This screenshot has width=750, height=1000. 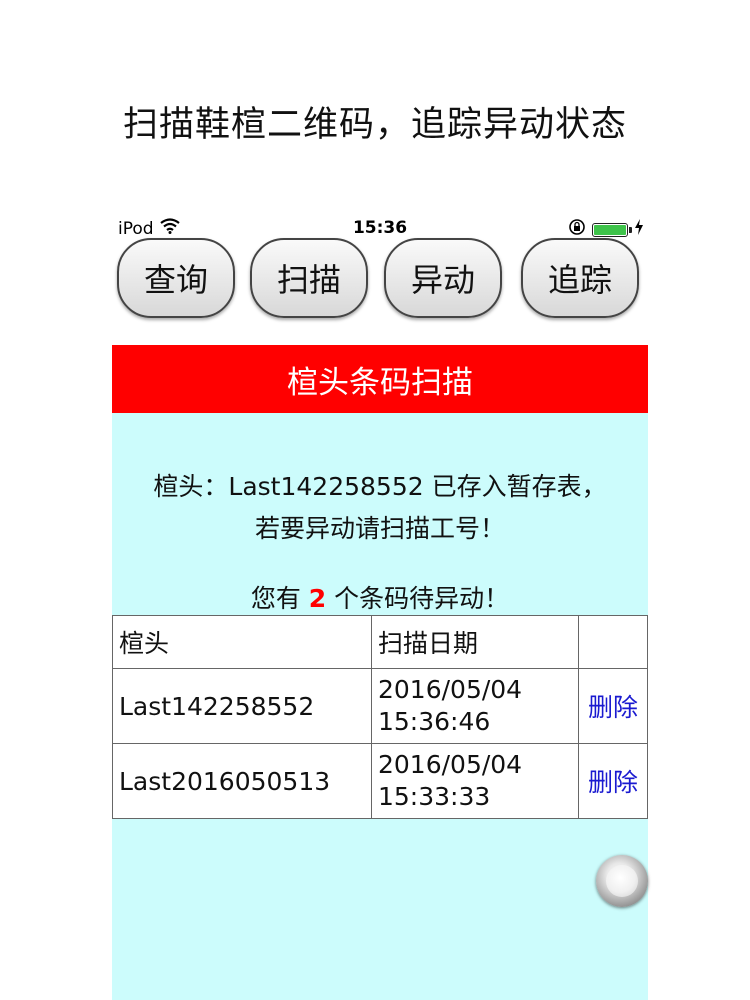 What do you see at coordinates (422, 598) in the screenshot?
I see `pending-suffix: 个条码待异动！` at bounding box center [422, 598].